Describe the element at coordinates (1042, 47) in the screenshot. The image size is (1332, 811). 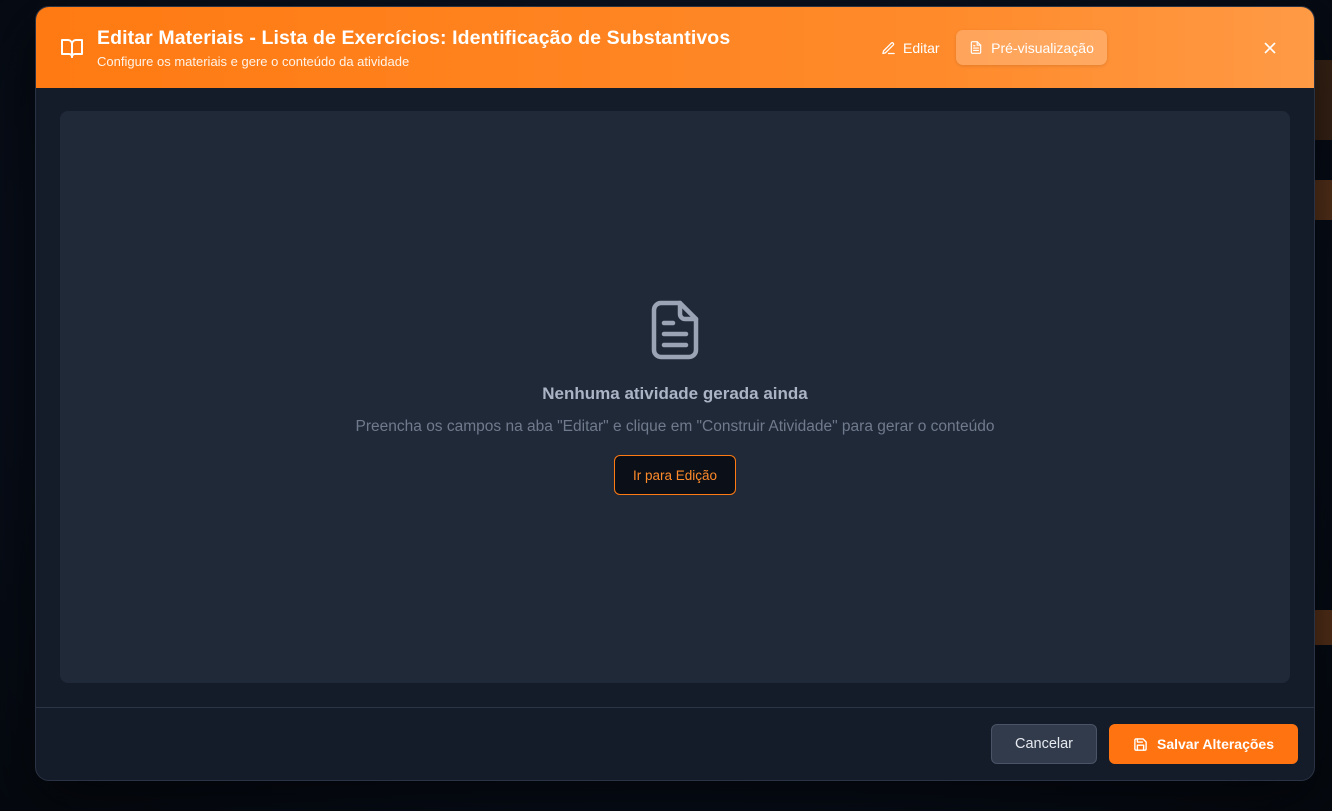
I see `tab-preview-label: Pré-visualização` at that location.